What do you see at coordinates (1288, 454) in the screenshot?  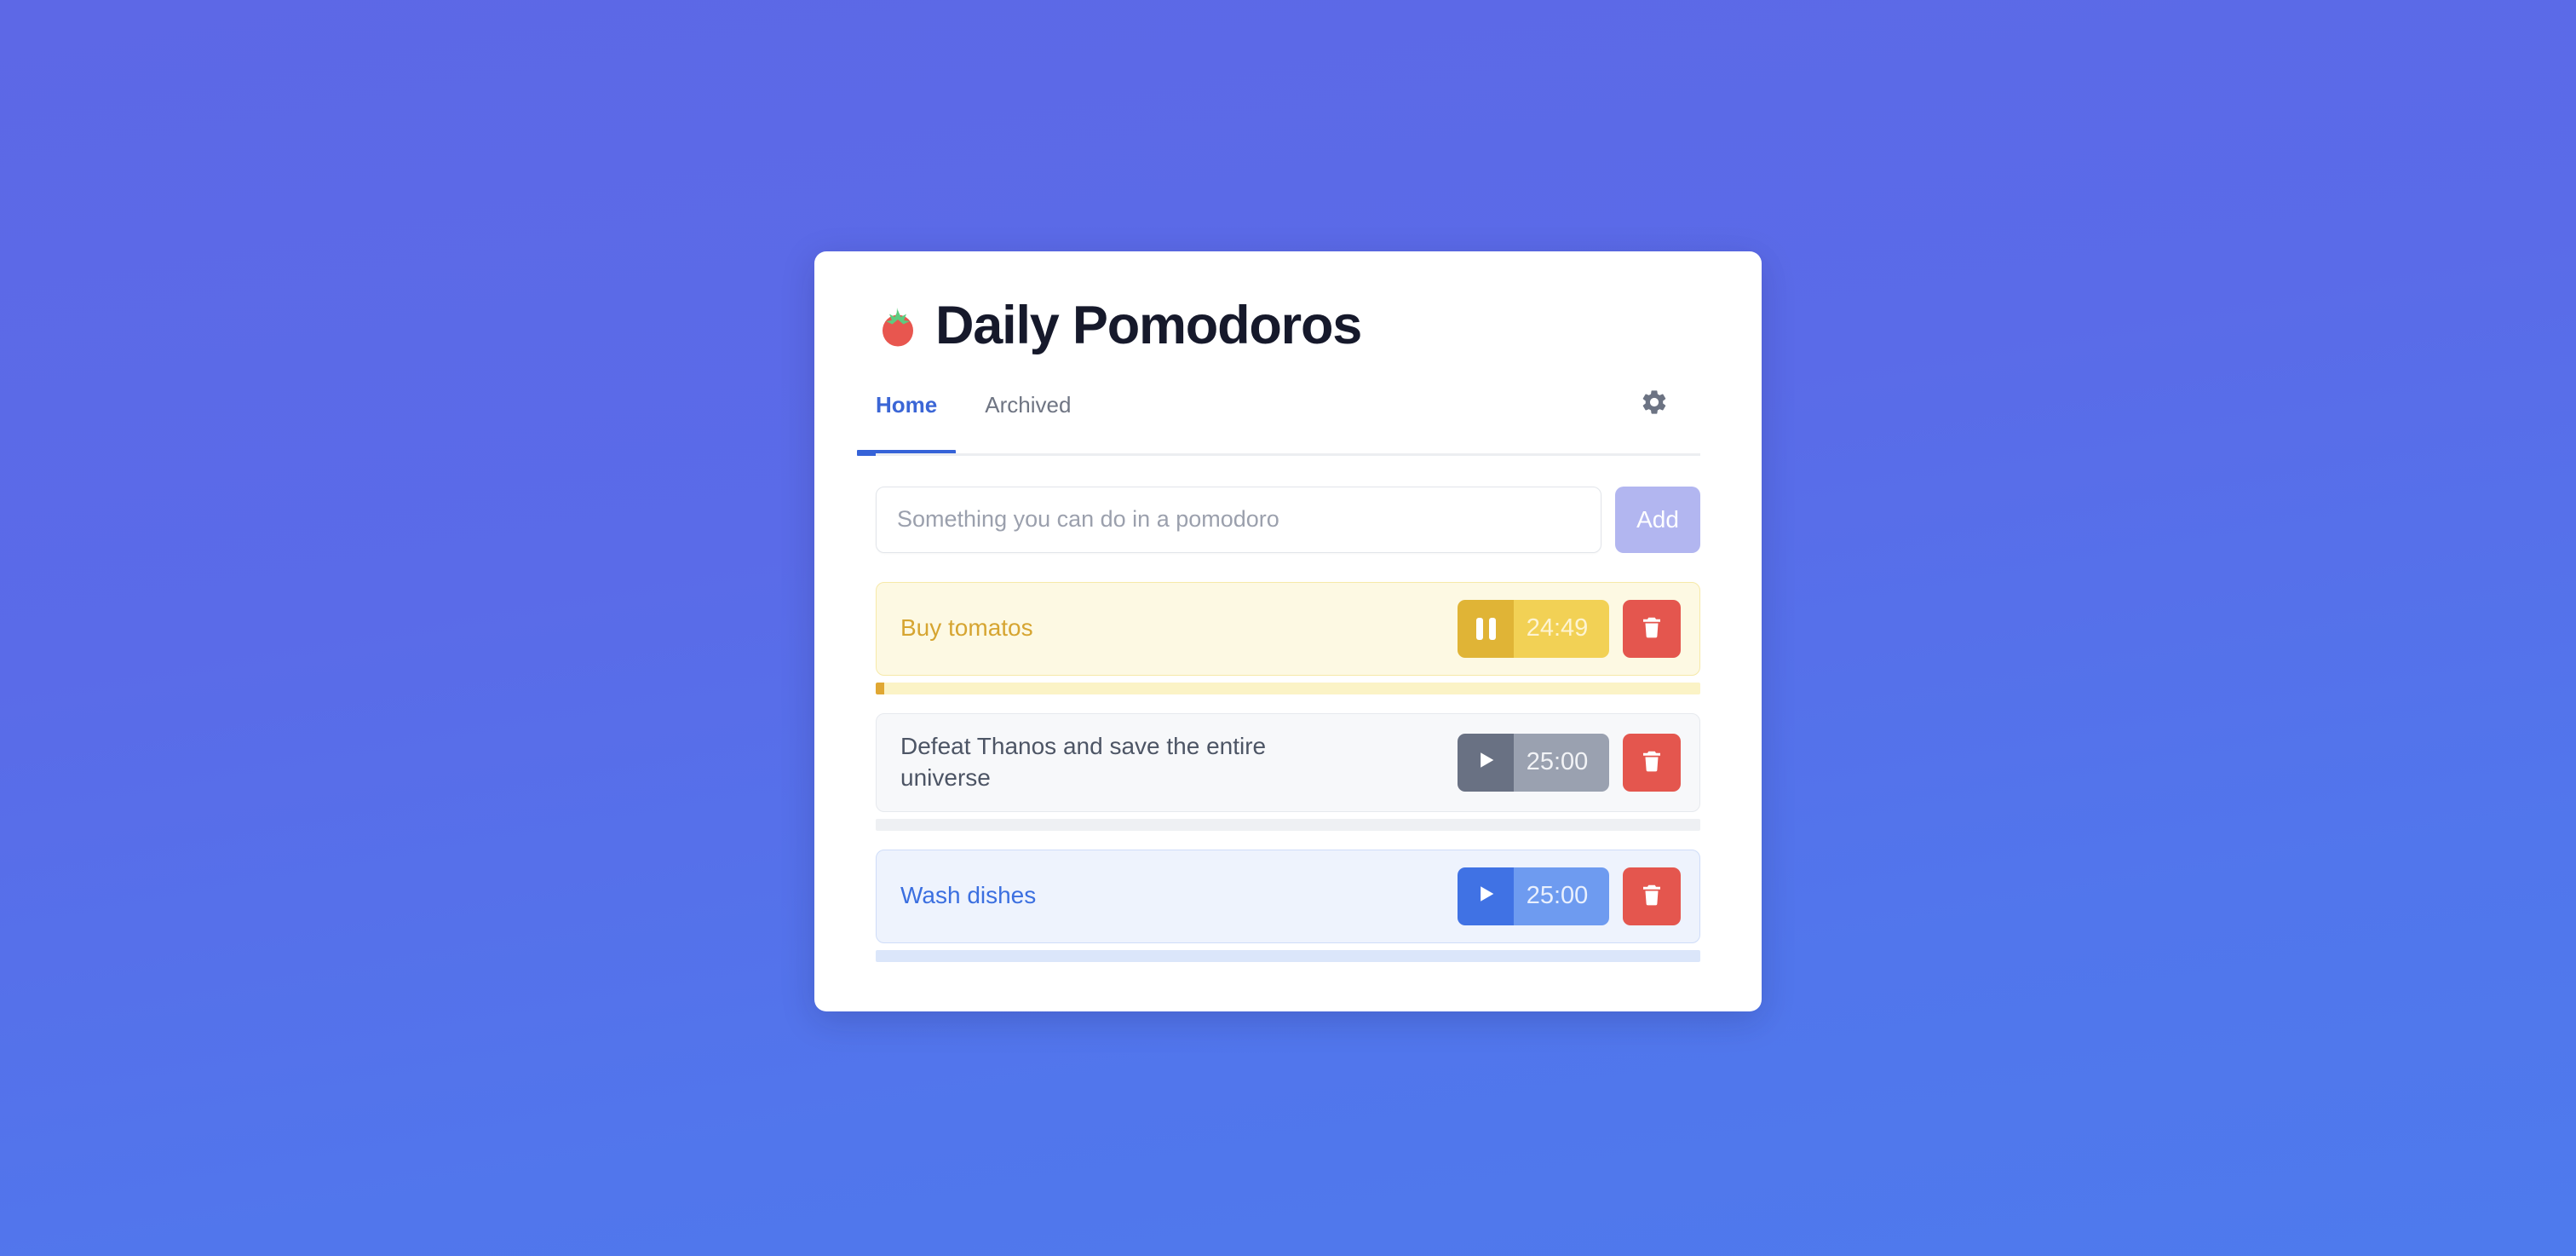 I see `tab-underline` at bounding box center [1288, 454].